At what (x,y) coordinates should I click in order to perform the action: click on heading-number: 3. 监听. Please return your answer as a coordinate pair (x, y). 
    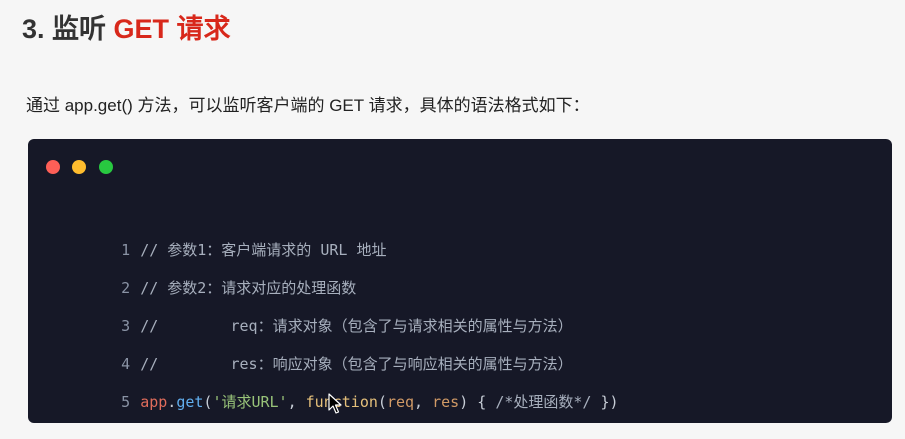
    Looking at the image, I should click on (64, 29).